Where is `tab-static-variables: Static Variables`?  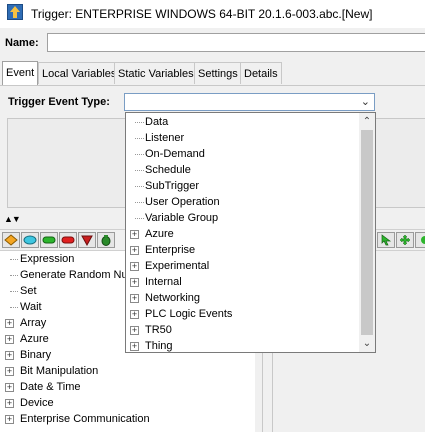
tab-static-variables: Static Variables is located at coordinates (156, 73).